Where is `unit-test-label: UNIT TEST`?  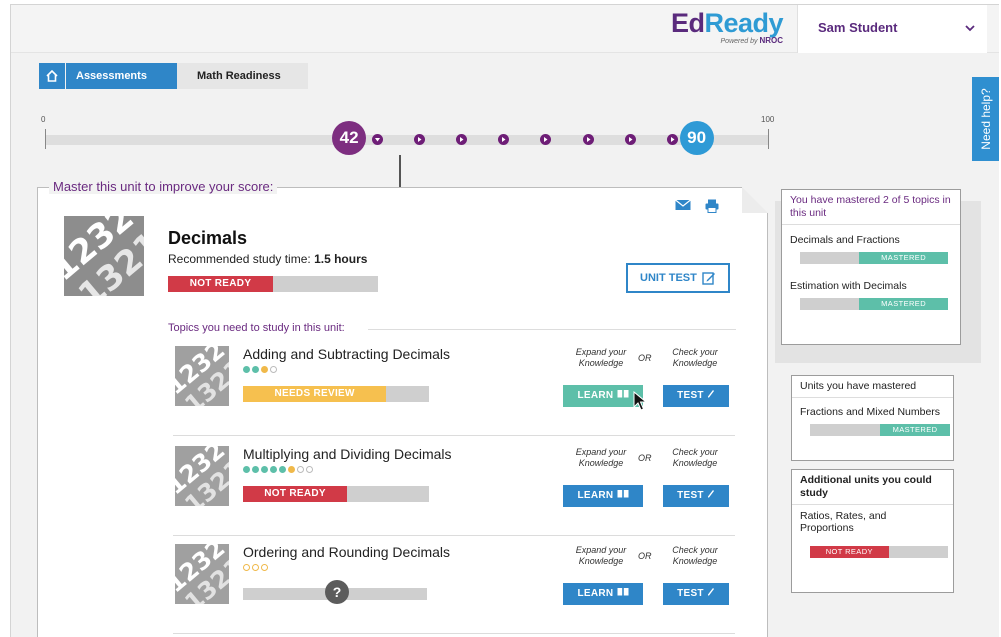
unit-test-label: UNIT TEST is located at coordinates (668, 278).